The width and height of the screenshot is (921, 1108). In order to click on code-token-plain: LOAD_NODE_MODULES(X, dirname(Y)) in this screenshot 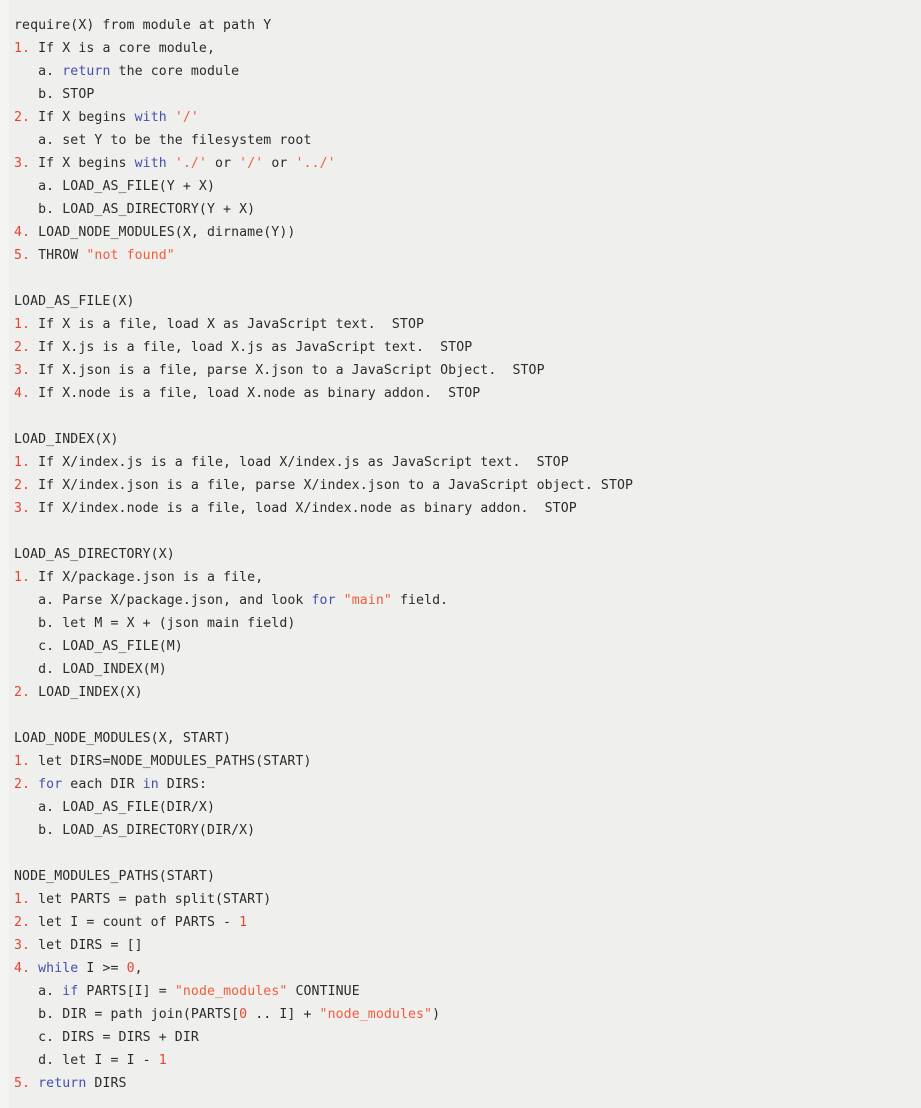, I will do `click(163, 232)`.